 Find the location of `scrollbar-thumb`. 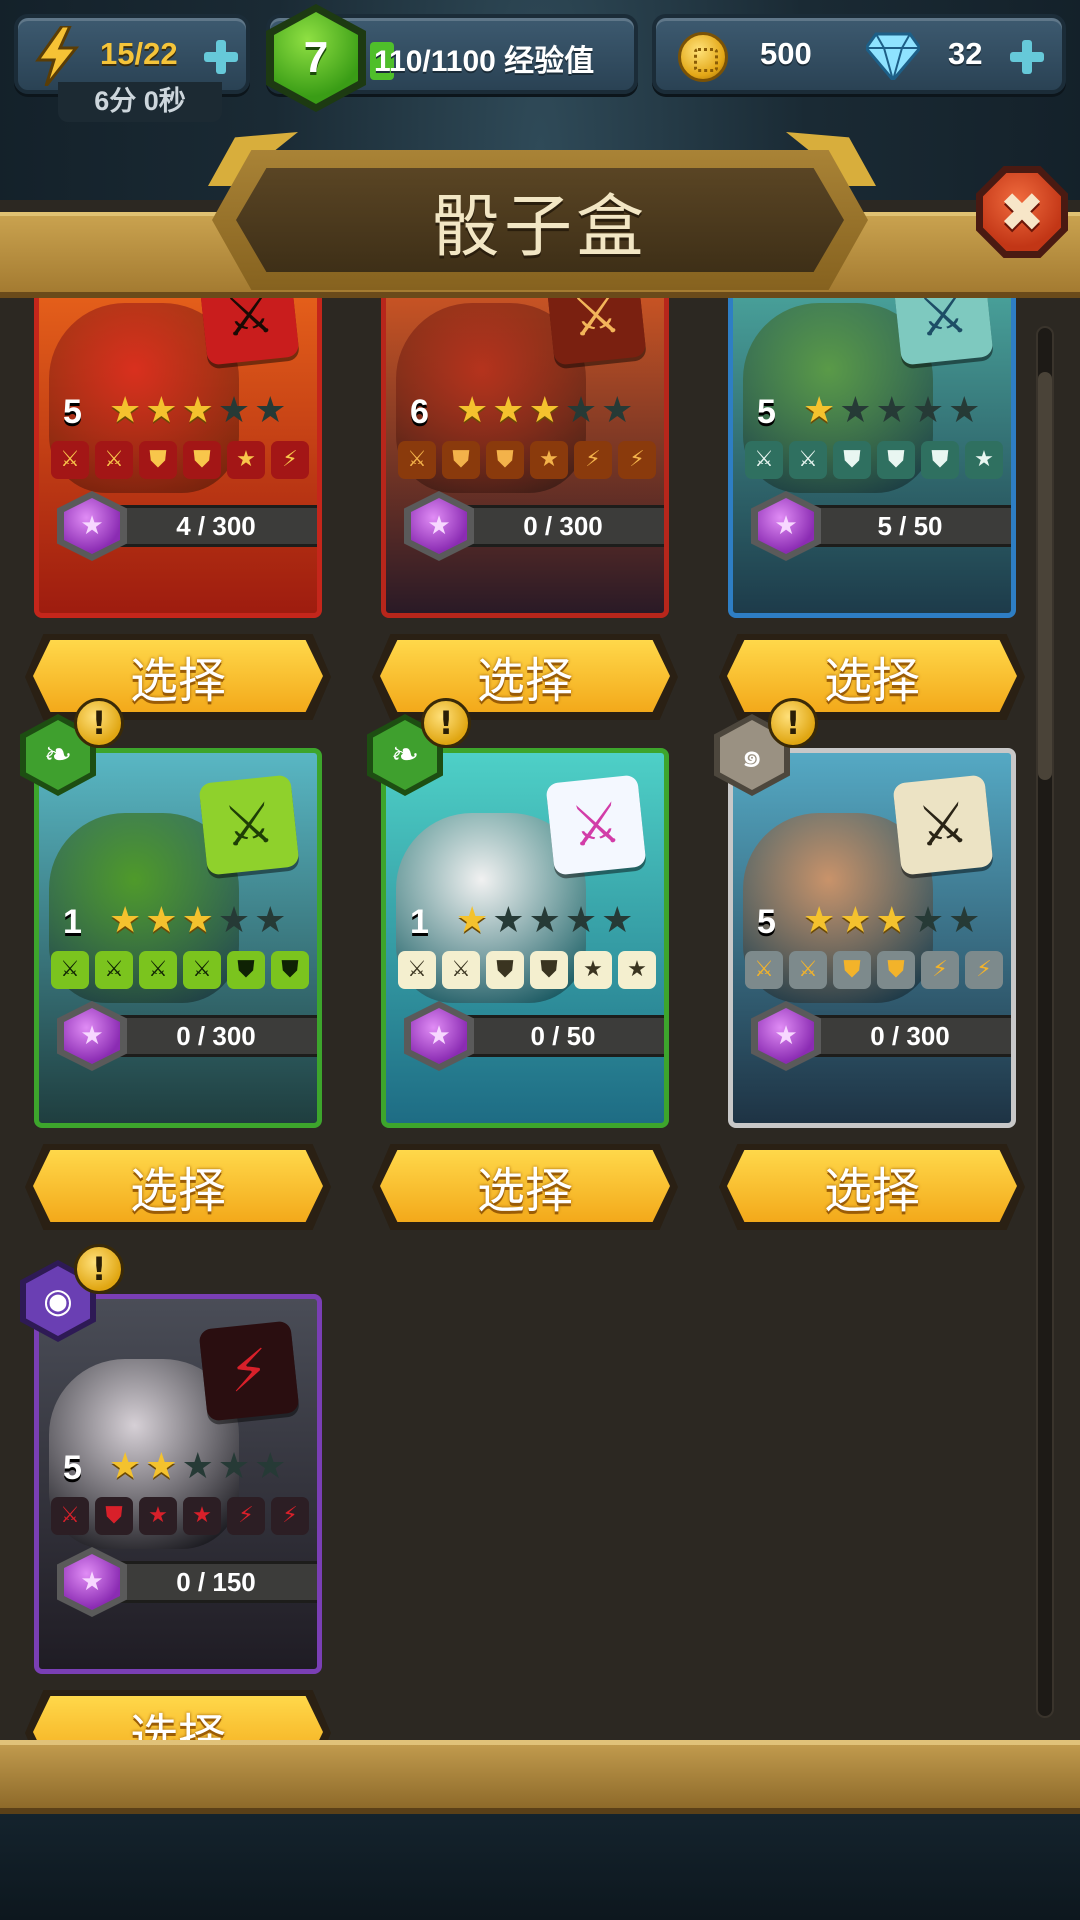

scrollbar-thumb is located at coordinates (1045, 576).